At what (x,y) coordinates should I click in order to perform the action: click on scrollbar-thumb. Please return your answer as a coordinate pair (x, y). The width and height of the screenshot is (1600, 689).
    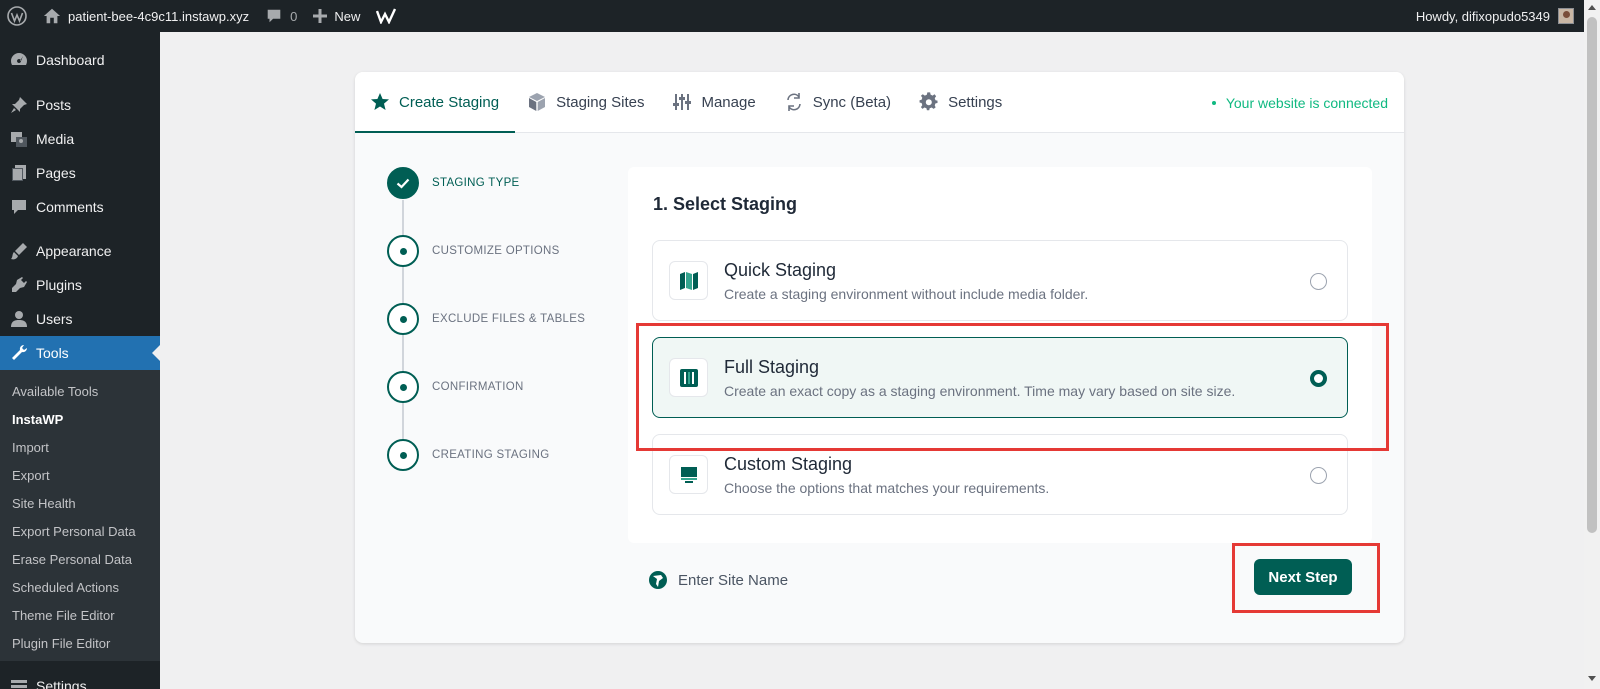
    Looking at the image, I should click on (1592, 275).